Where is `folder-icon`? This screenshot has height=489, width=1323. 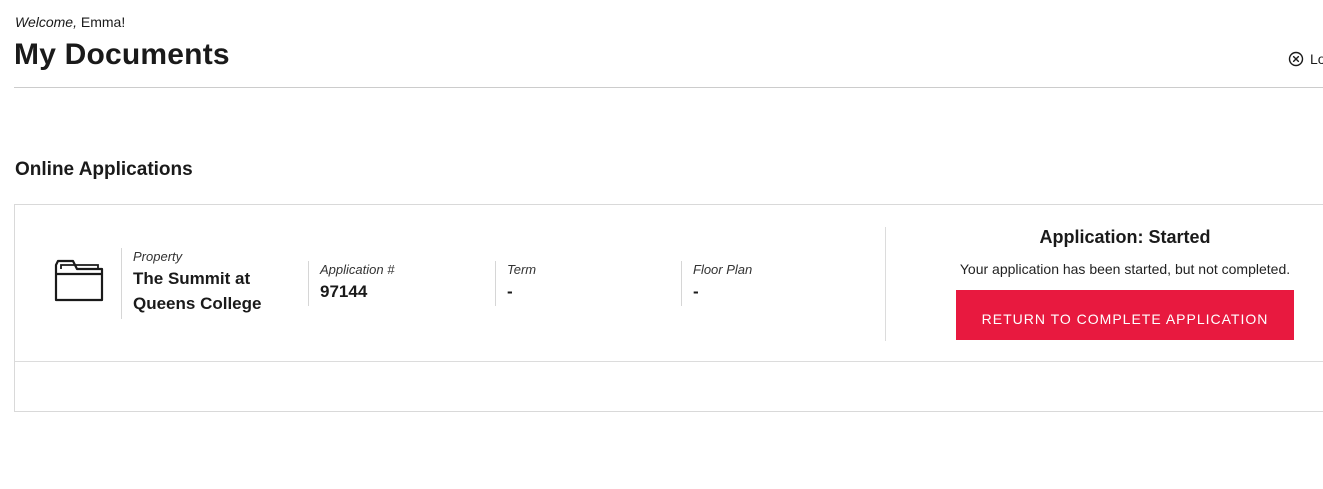
folder-icon is located at coordinates (79, 280).